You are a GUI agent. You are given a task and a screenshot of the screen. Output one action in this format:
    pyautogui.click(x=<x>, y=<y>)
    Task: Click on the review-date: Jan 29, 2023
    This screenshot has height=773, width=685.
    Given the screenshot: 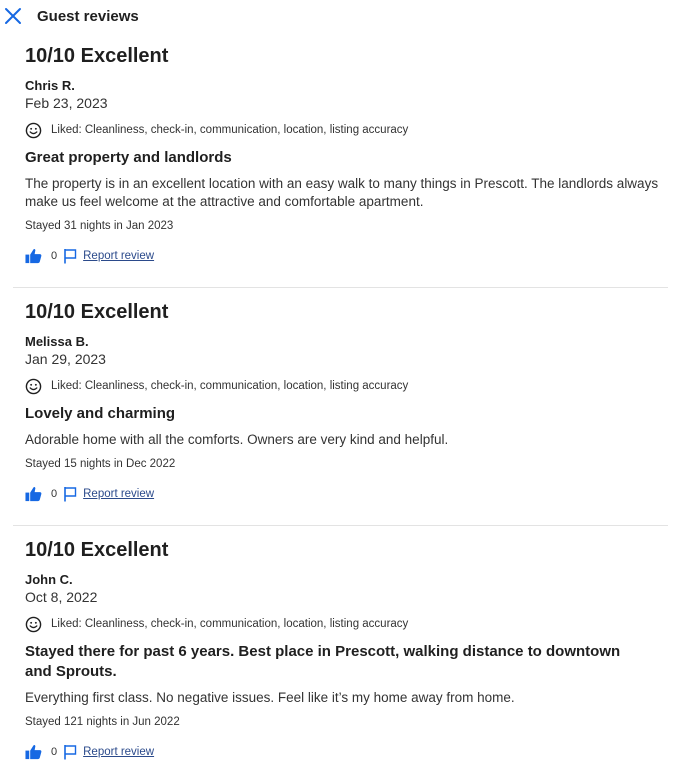 What is the action you would take?
    pyautogui.click(x=65, y=359)
    